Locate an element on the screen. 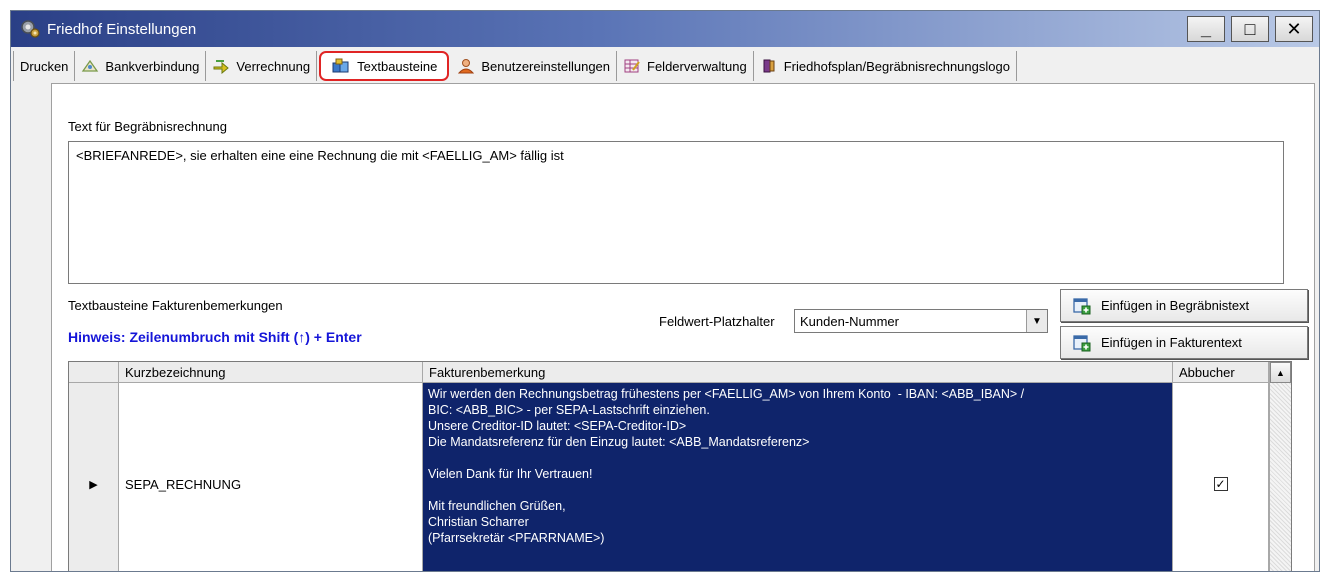 This screenshot has width=1320, height=572. vertical-scrollbar: ▲ is located at coordinates (1280, 466).